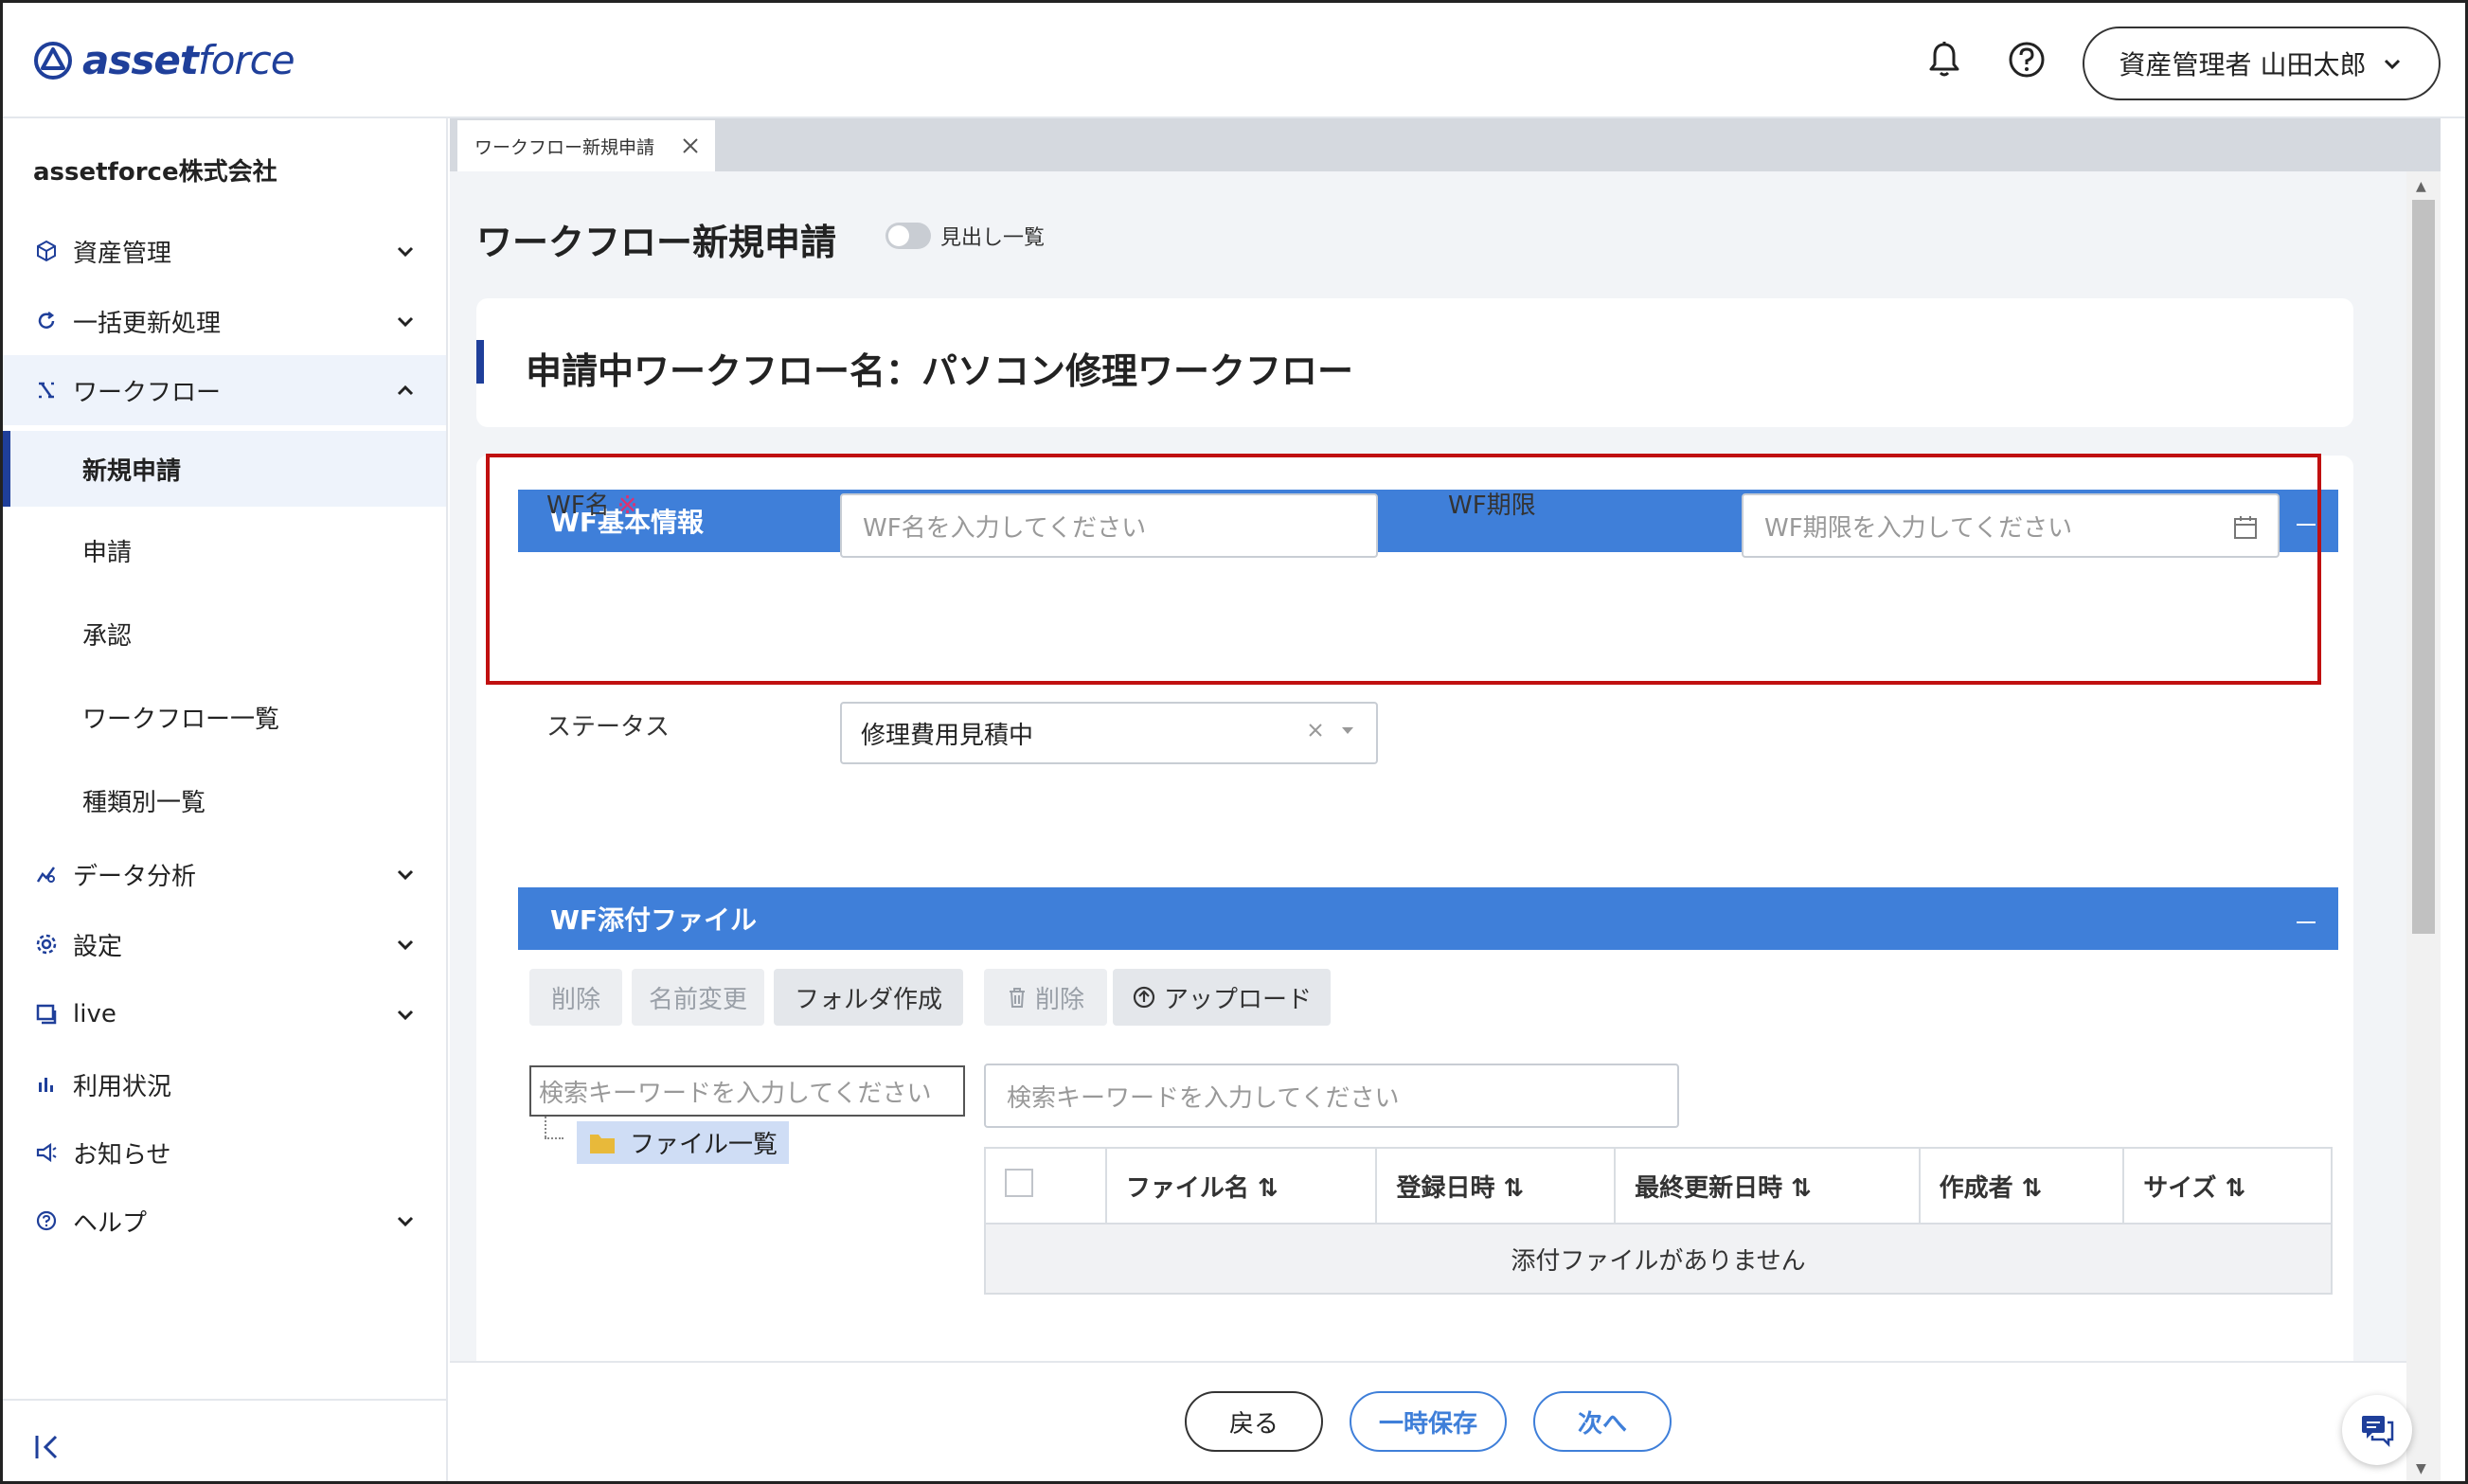 This screenshot has width=2468, height=1484. What do you see at coordinates (1348, 730) in the screenshot?
I see `caret-down-icon` at bounding box center [1348, 730].